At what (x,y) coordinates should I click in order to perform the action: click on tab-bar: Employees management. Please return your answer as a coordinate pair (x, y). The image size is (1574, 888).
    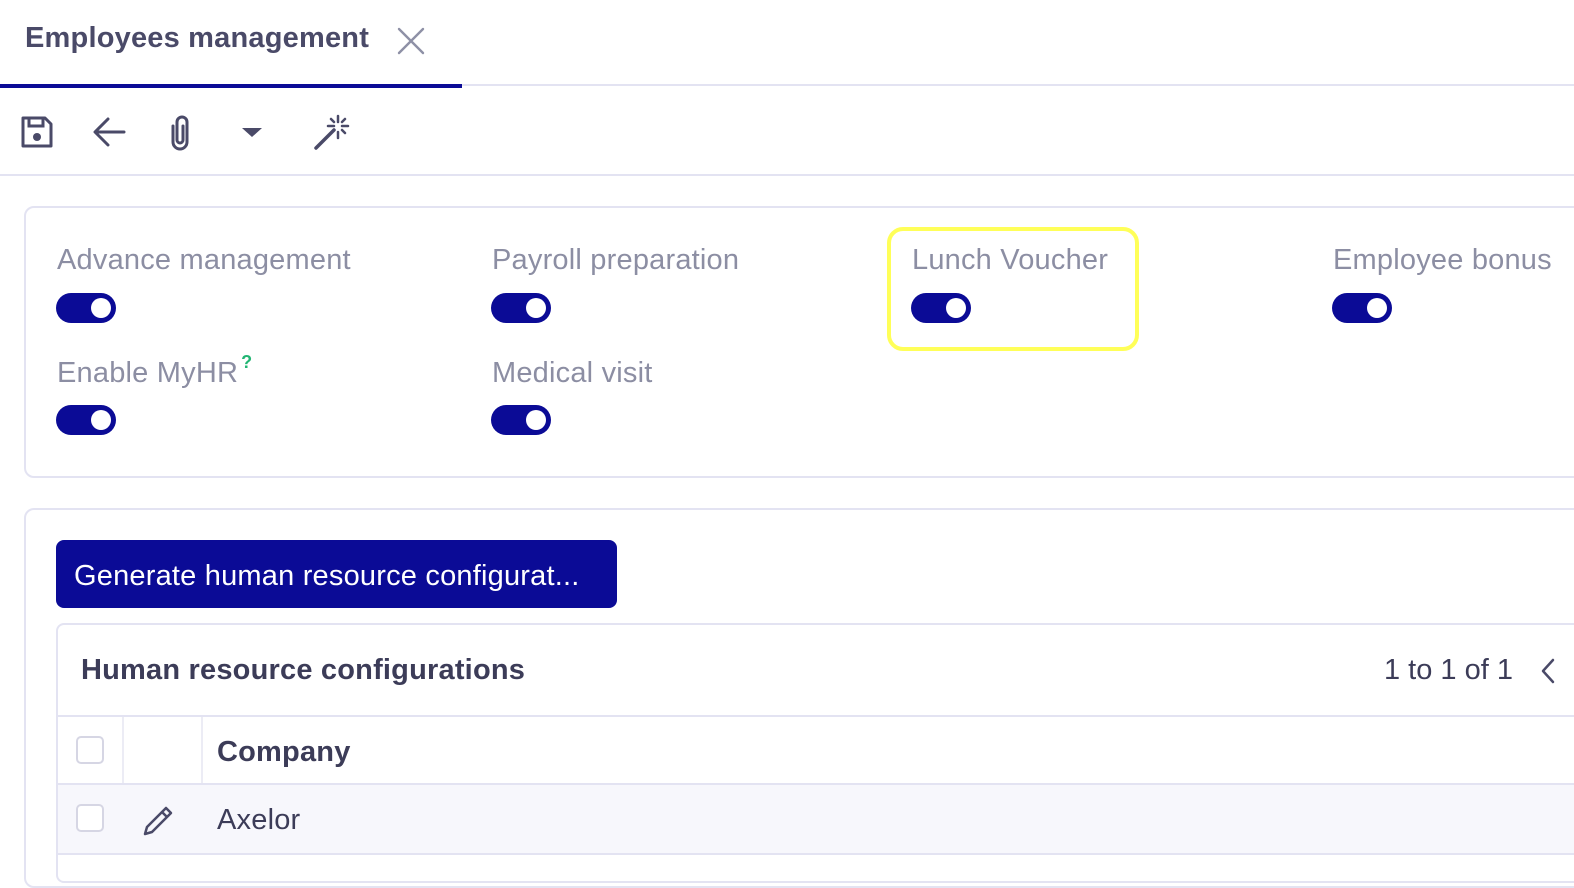
    Looking at the image, I should click on (787, 44).